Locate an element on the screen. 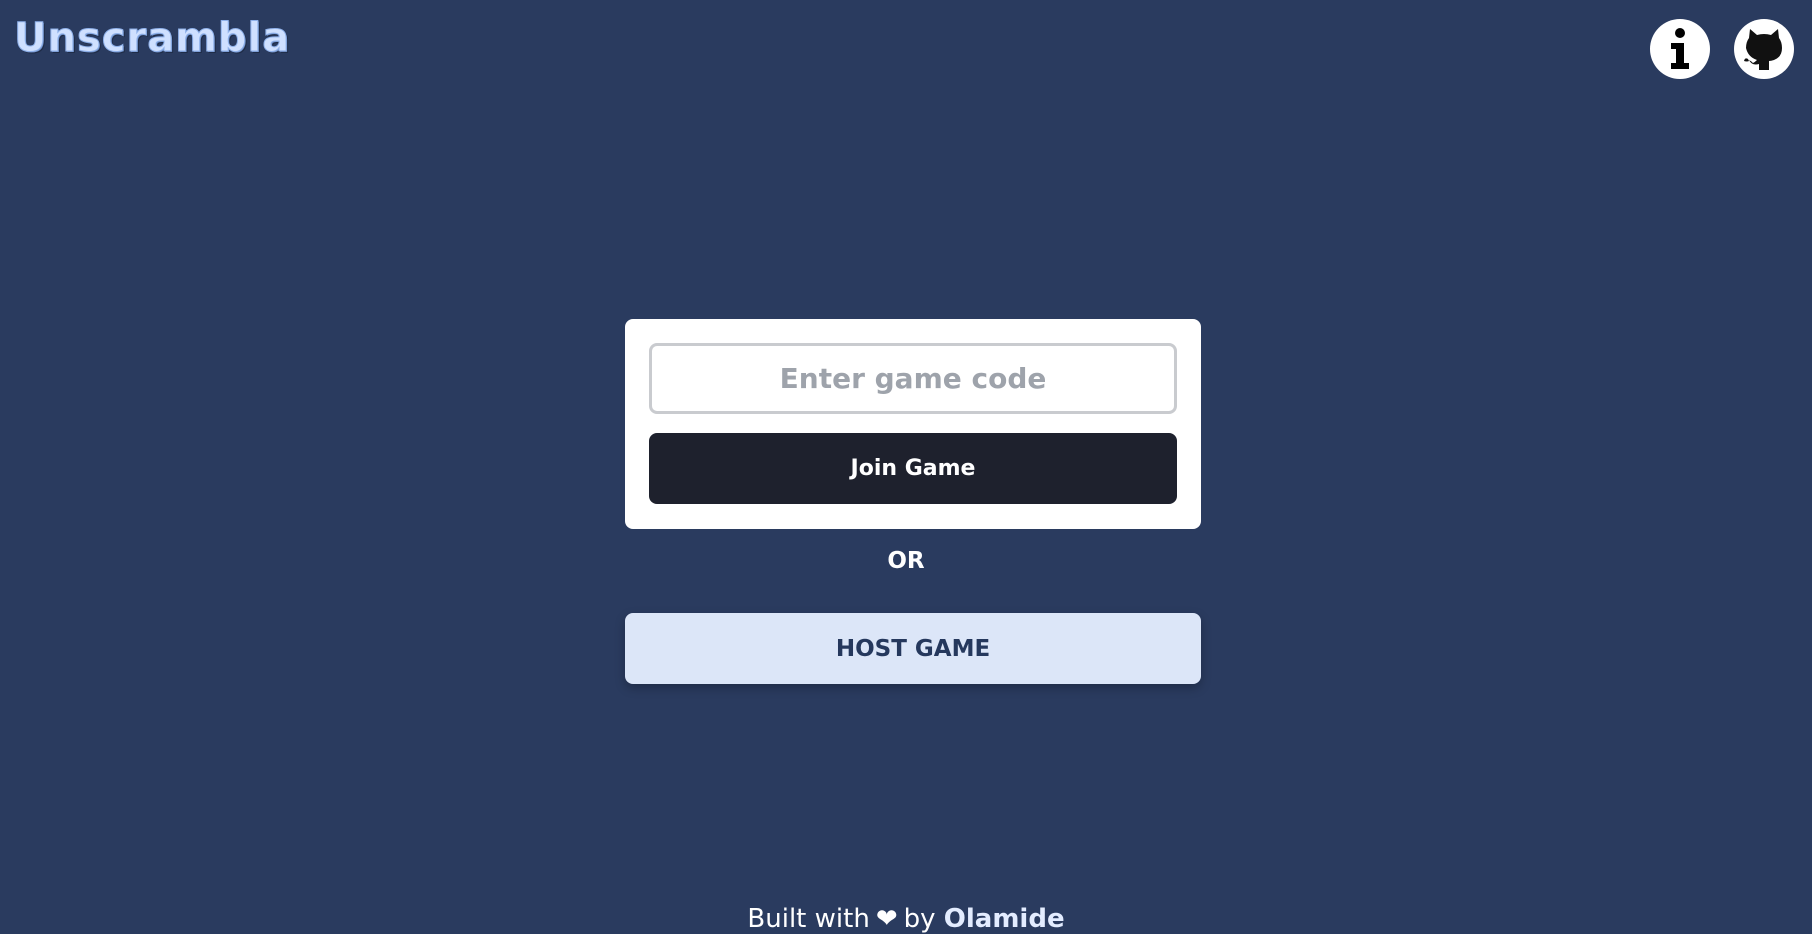 The image size is (1812, 934). app-logo: Unscrambla is located at coordinates (152, 38).